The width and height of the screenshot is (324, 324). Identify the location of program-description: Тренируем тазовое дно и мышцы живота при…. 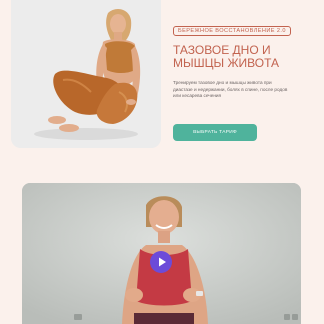
(230, 89).